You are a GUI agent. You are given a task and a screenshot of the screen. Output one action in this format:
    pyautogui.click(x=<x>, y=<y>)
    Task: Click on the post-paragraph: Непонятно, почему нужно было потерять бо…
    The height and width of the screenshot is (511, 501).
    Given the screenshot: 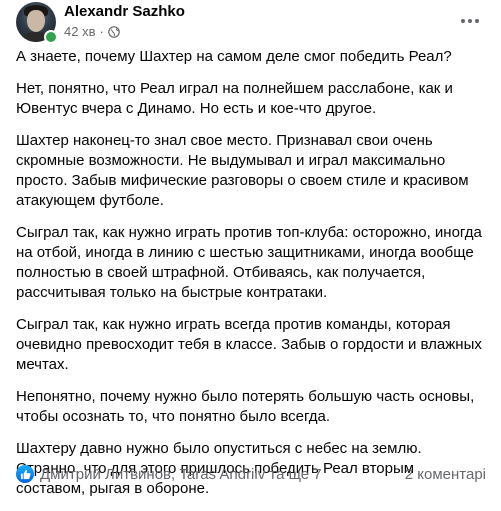 What is the action you would take?
    pyautogui.click(x=245, y=406)
    